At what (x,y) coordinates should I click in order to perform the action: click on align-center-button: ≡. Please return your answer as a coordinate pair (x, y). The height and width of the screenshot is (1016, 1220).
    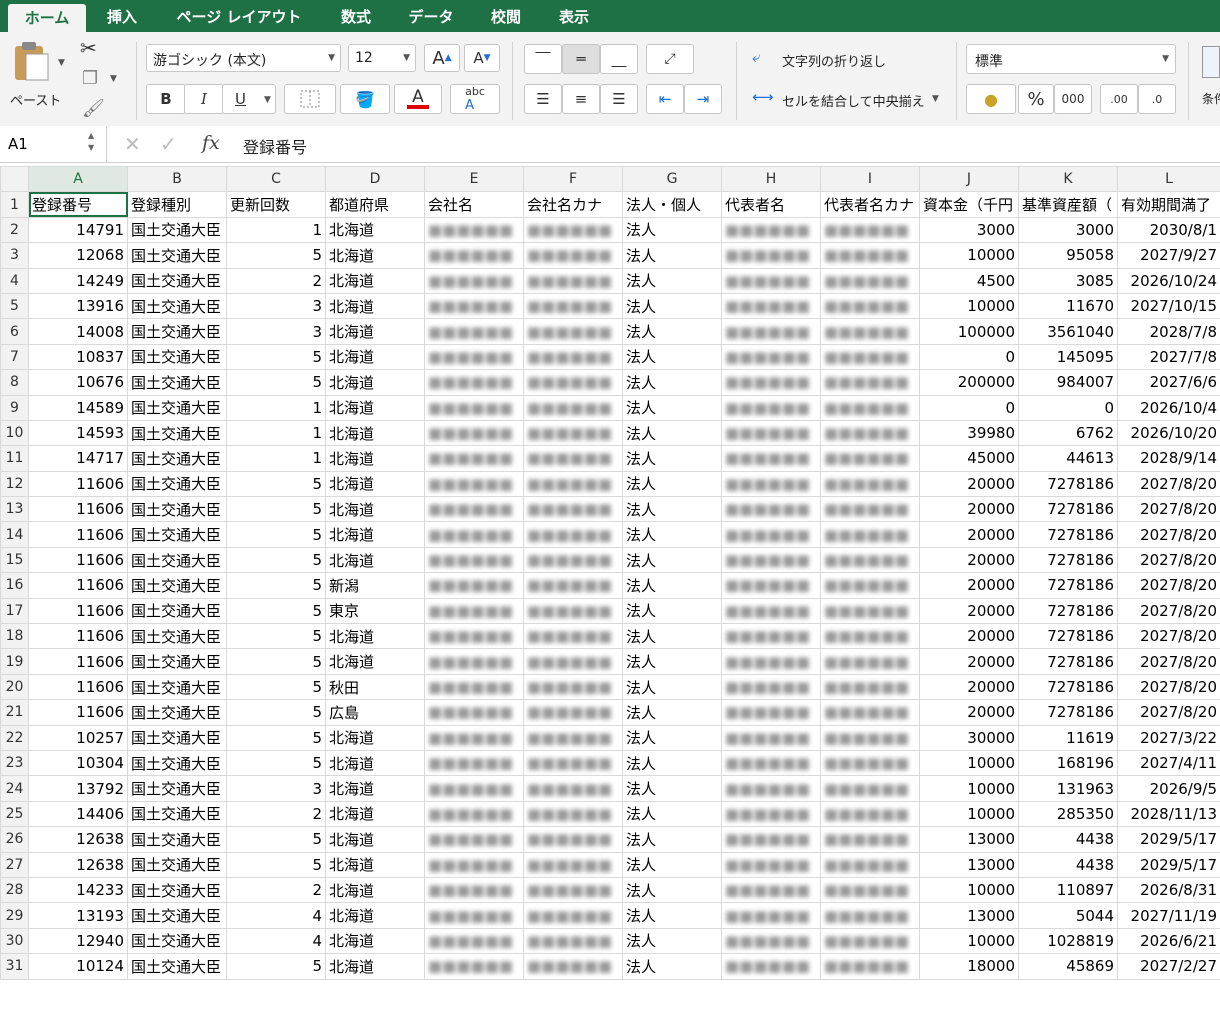
    Looking at the image, I should click on (581, 99).